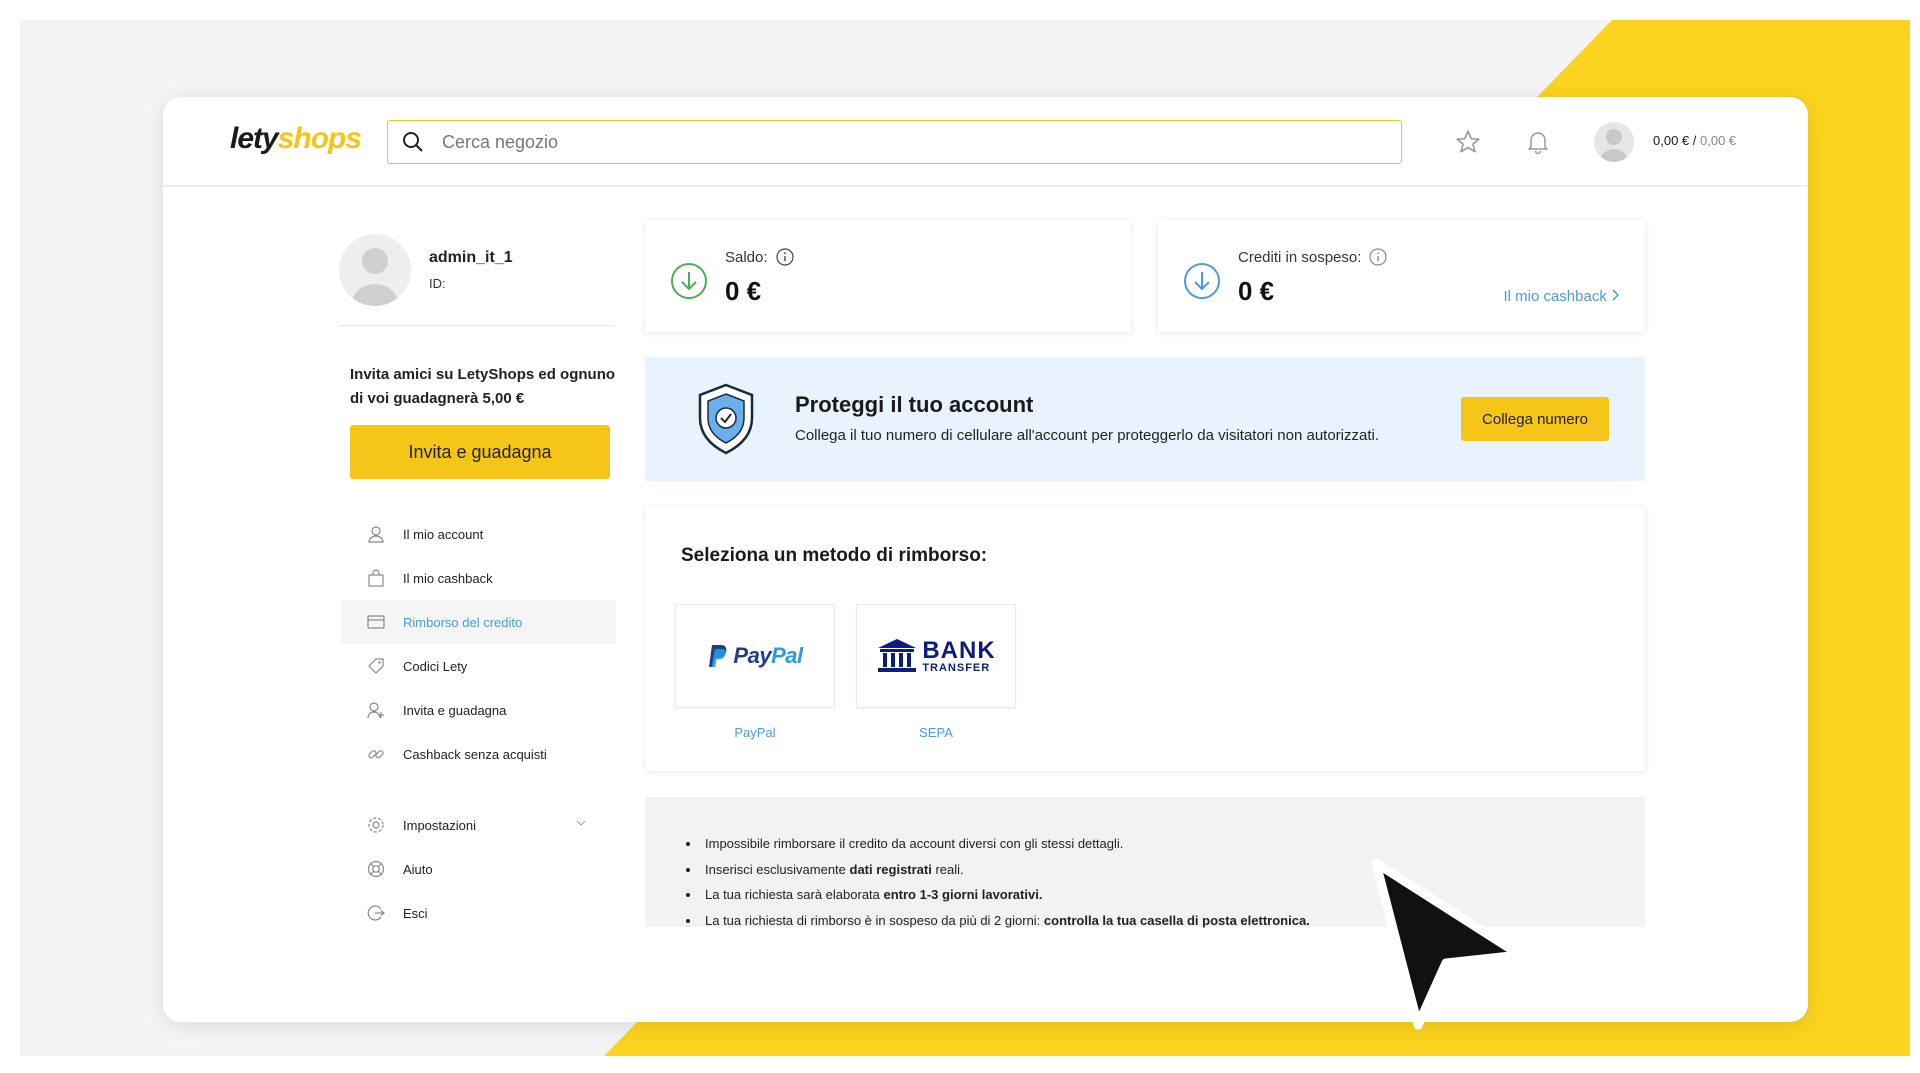 The height and width of the screenshot is (1073, 1920). I want to click on note-text: Inserisci esclusivamente, so click(777, 869).